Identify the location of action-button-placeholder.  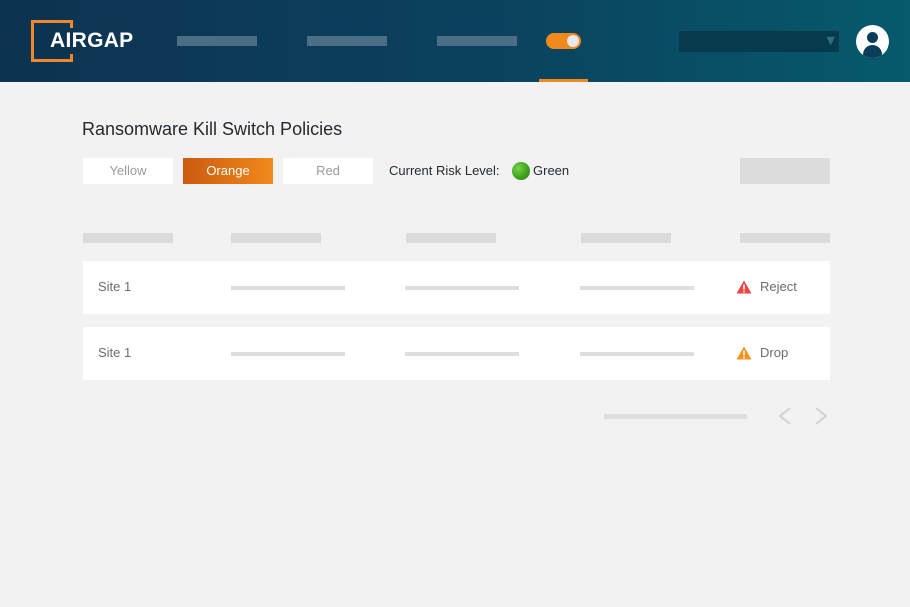
(785, 171).